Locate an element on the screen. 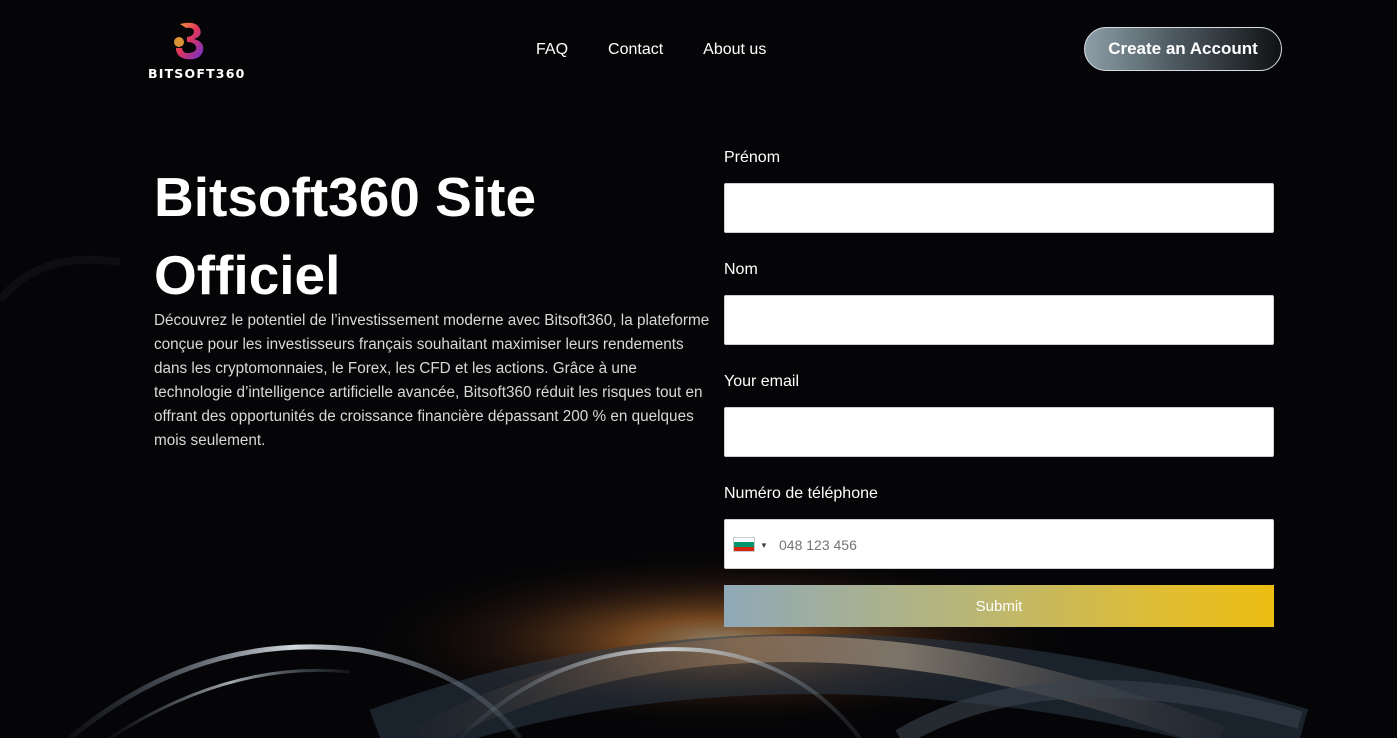 Image resolution: width=1397 pixels, height=738 pixels. page-title: Bitsoft360 Site Officiel is located at coordinates (345, 236).